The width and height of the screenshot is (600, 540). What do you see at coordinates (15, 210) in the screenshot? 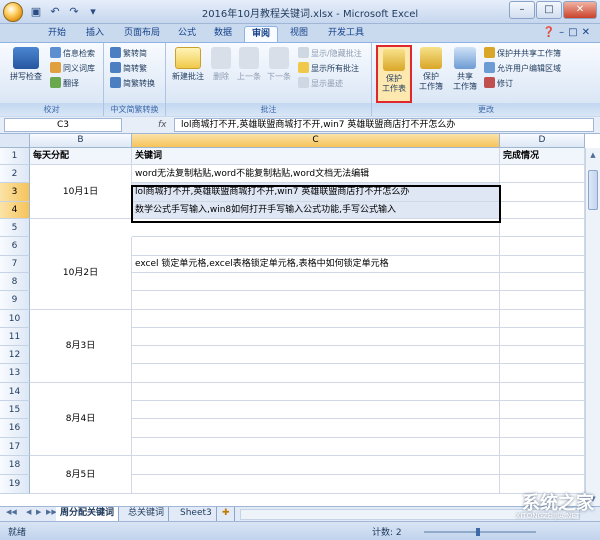
I see `row-header: 4` at bounding box center [15, 210].